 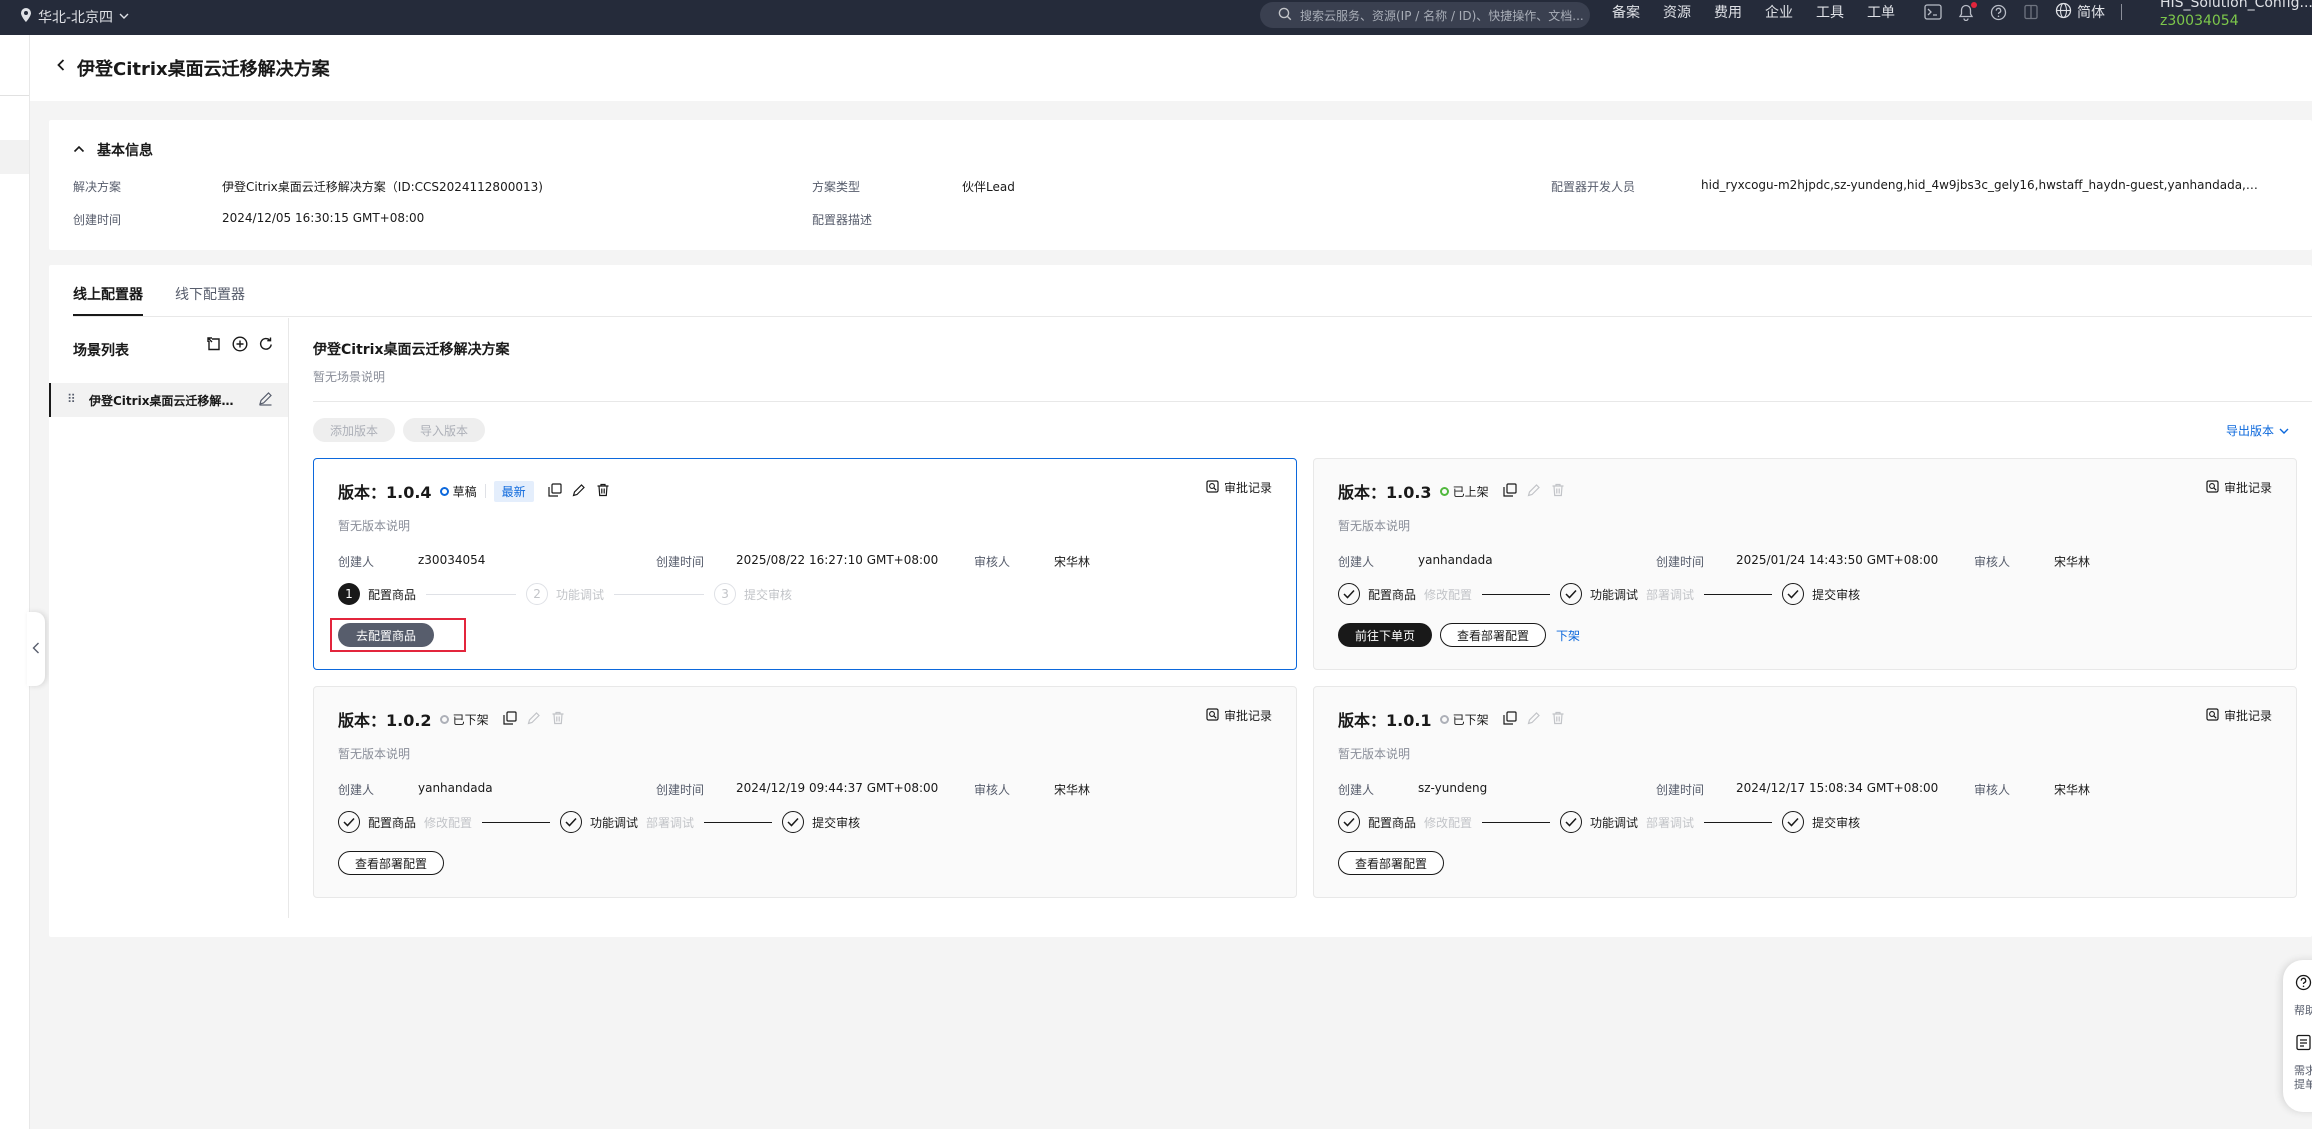 What do you see at coordinates (1779, 12) in the screenshot?
I see `nav-enterprise: 企业` at bounding box center [1779, 12].